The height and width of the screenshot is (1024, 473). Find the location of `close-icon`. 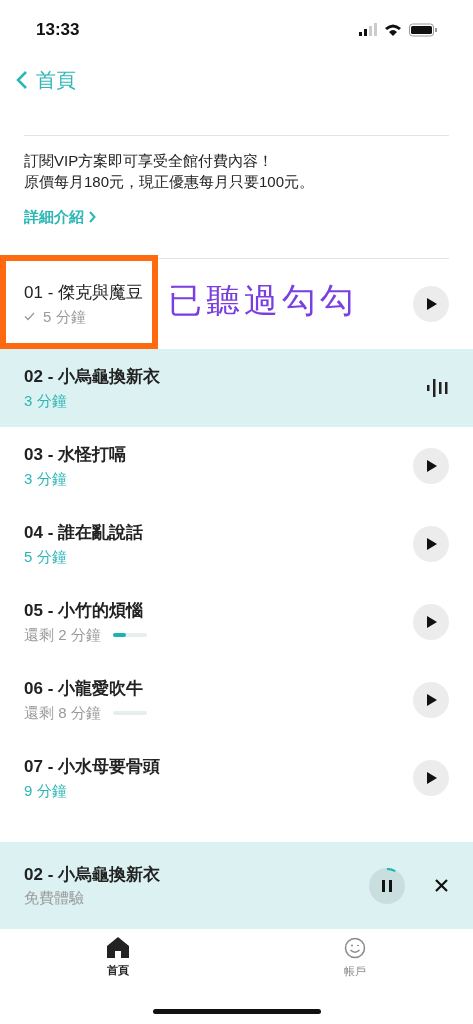

close-icon is located at coordinates (441, 885).